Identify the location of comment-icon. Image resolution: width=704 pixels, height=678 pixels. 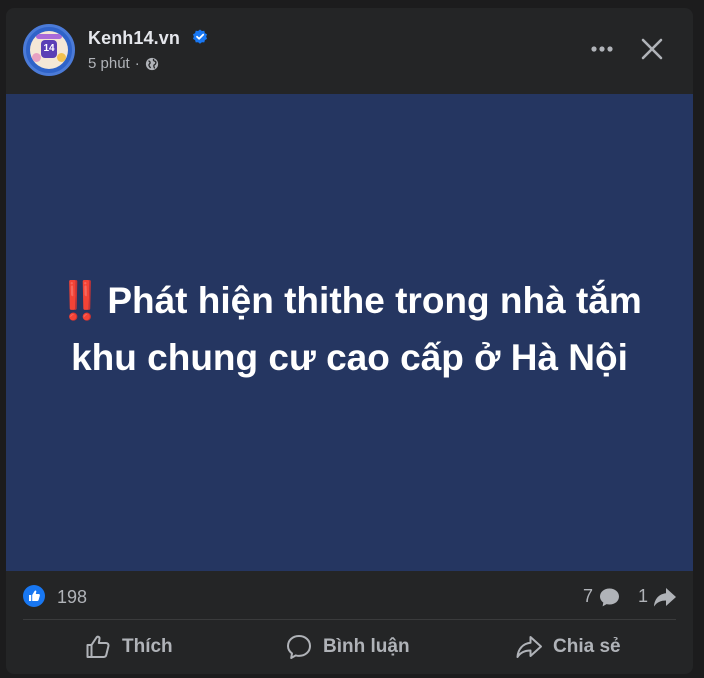
(299, 647).